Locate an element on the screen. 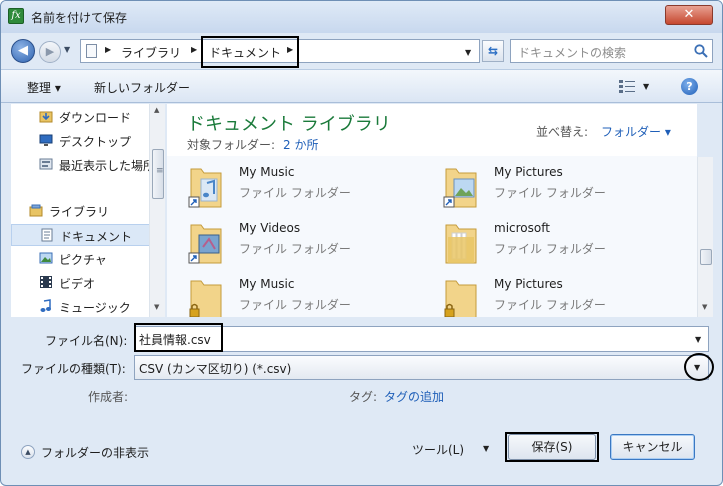 The width and height of the screenshot is (723, 486). target-folder-link: 2 か所 is located at coordinates (300, 144).